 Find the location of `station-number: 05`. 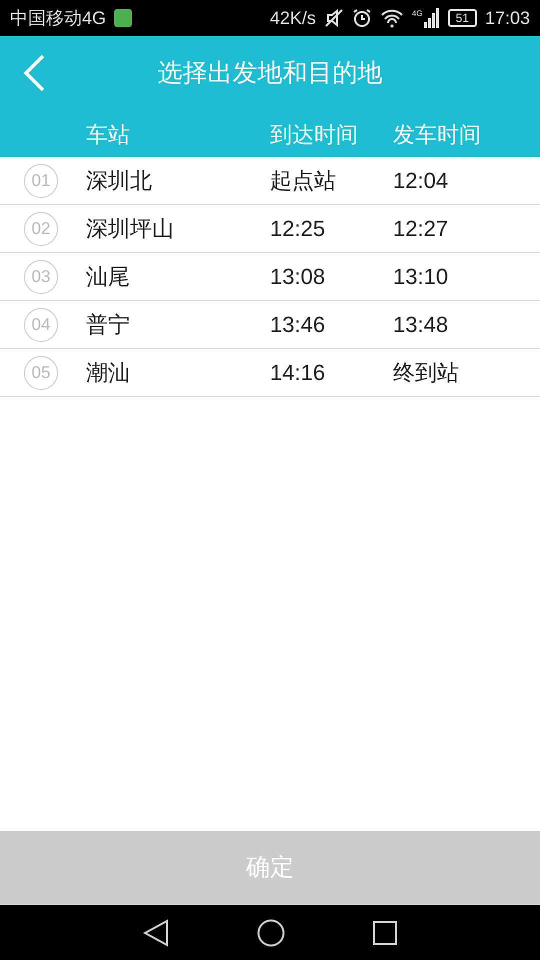

station-number: 05 is located at coordinates (41, 373).